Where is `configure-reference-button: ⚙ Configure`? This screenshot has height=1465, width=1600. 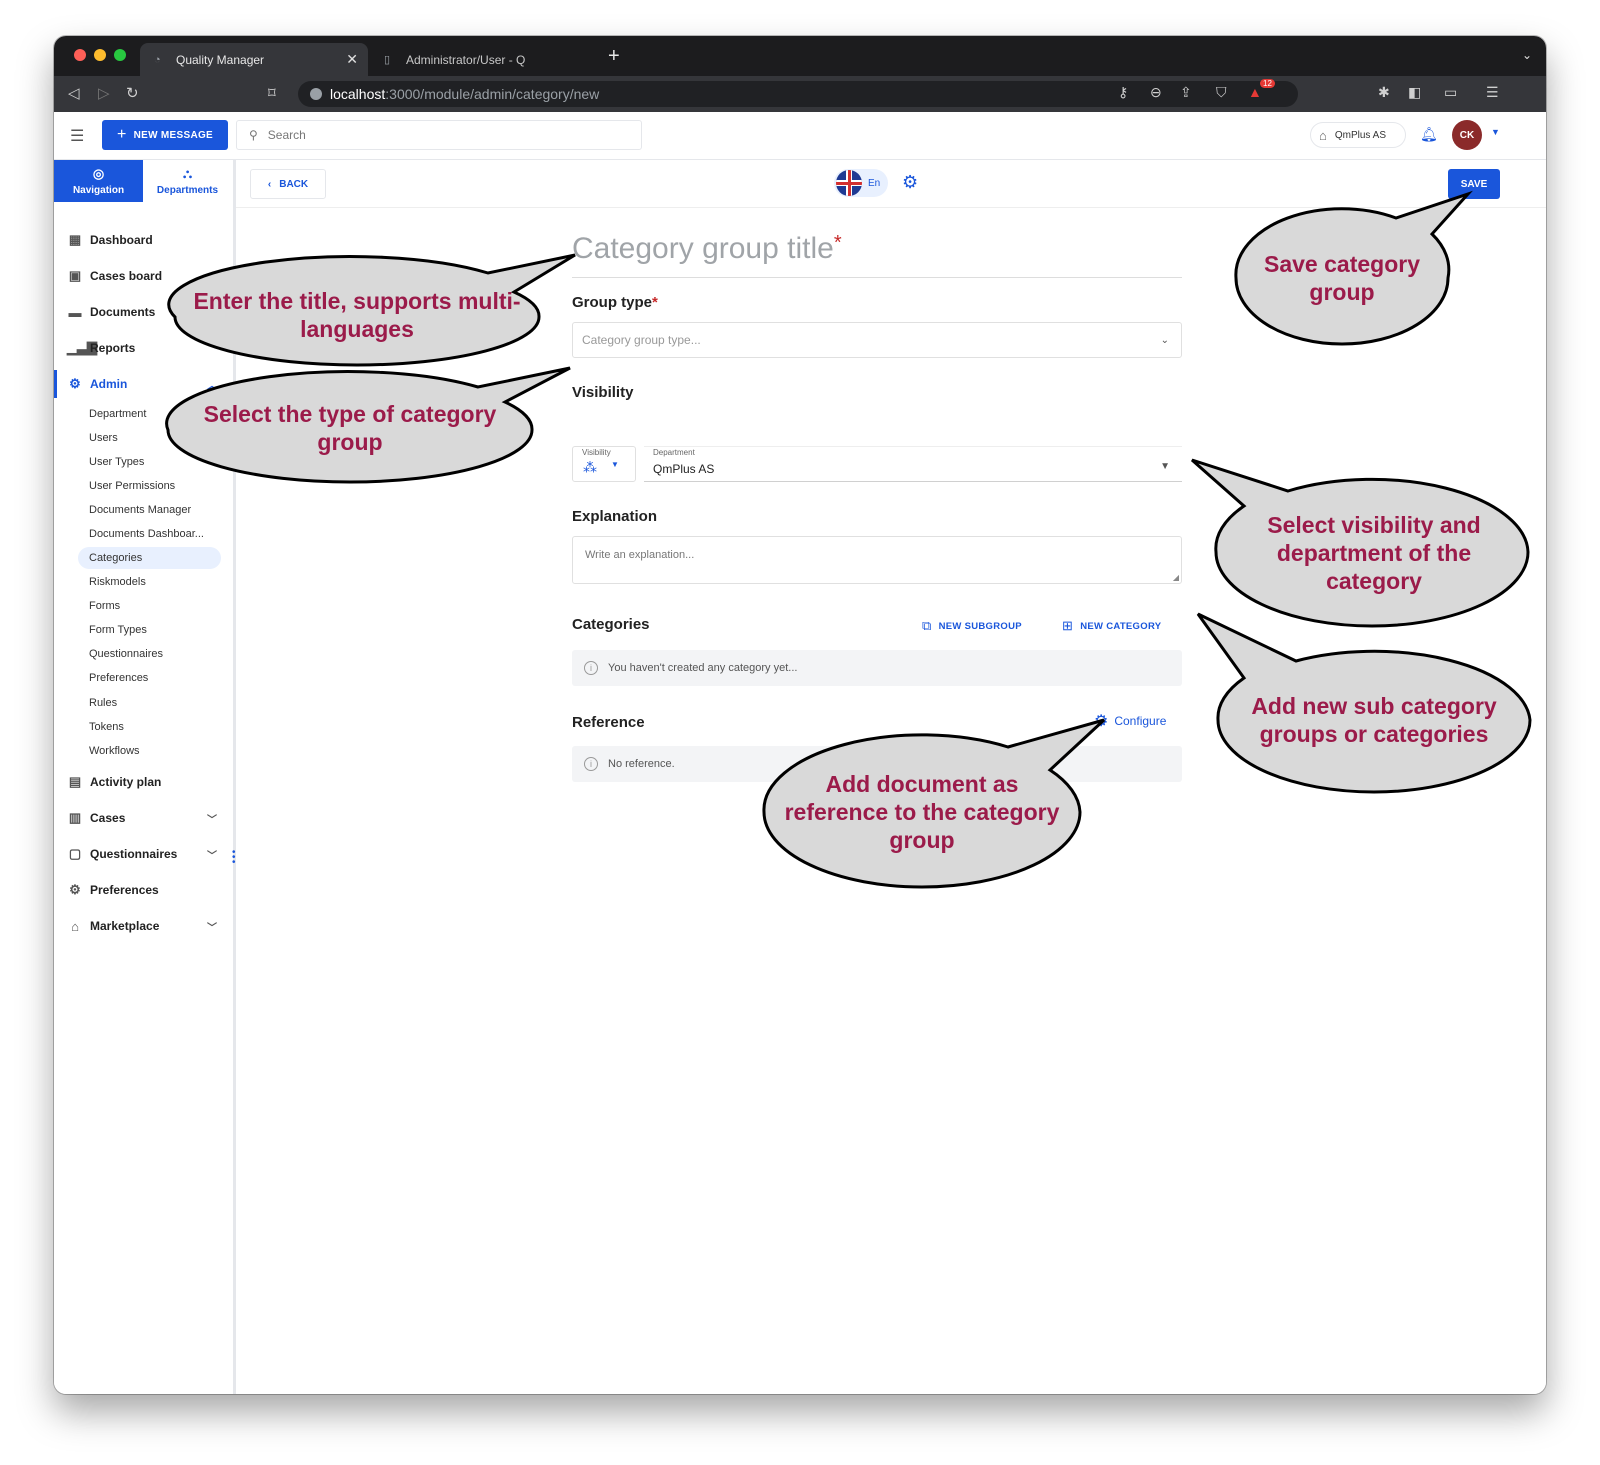
configure-reference-button: ⚙ Configure is located at coordinates (1130, 721).